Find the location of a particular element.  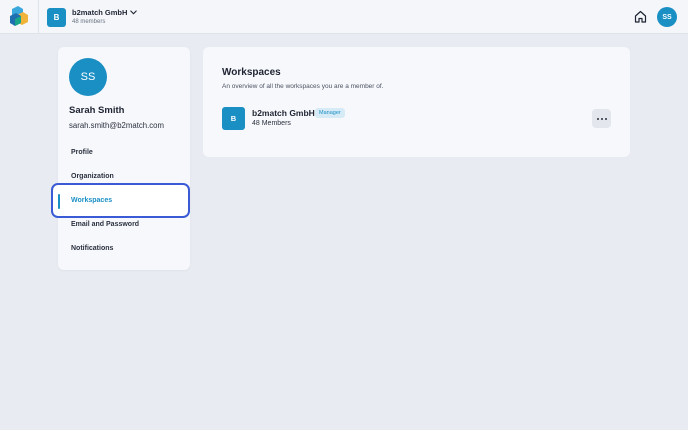

role-badge: Manager is located at coordinates (330, 113).